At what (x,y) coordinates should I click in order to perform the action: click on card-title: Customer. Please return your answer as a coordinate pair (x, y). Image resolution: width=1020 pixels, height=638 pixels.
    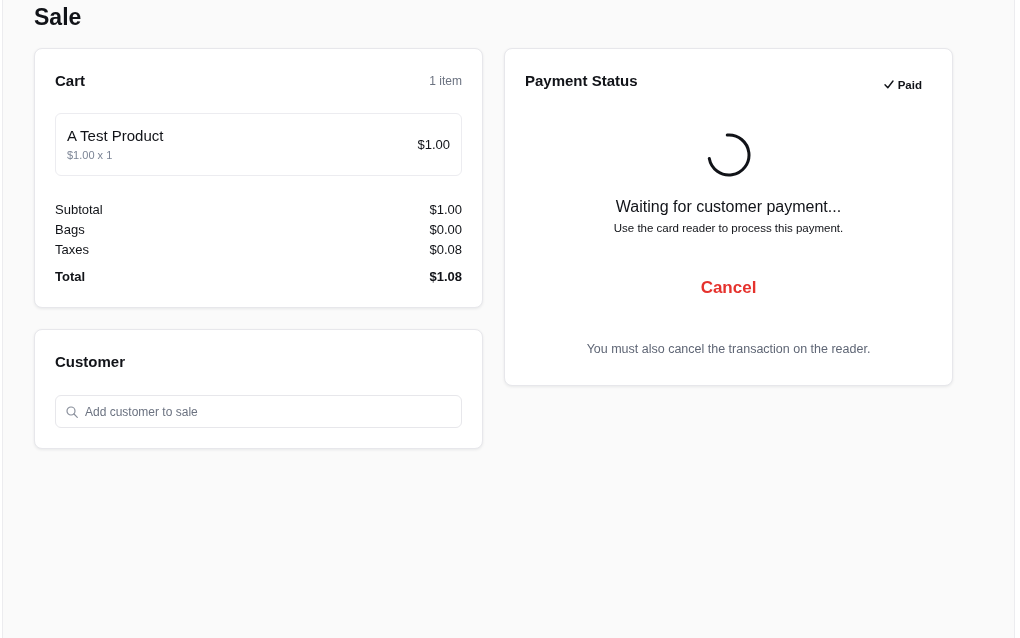
    Looking at the image, I should click on (90, 362).